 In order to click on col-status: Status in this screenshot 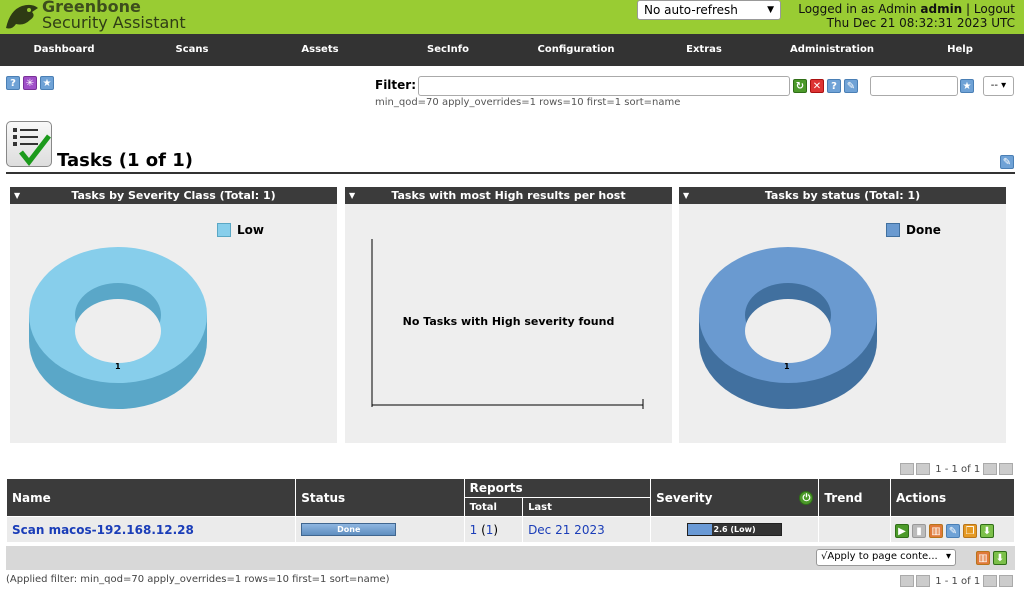, I will do `click(380, 497)`.